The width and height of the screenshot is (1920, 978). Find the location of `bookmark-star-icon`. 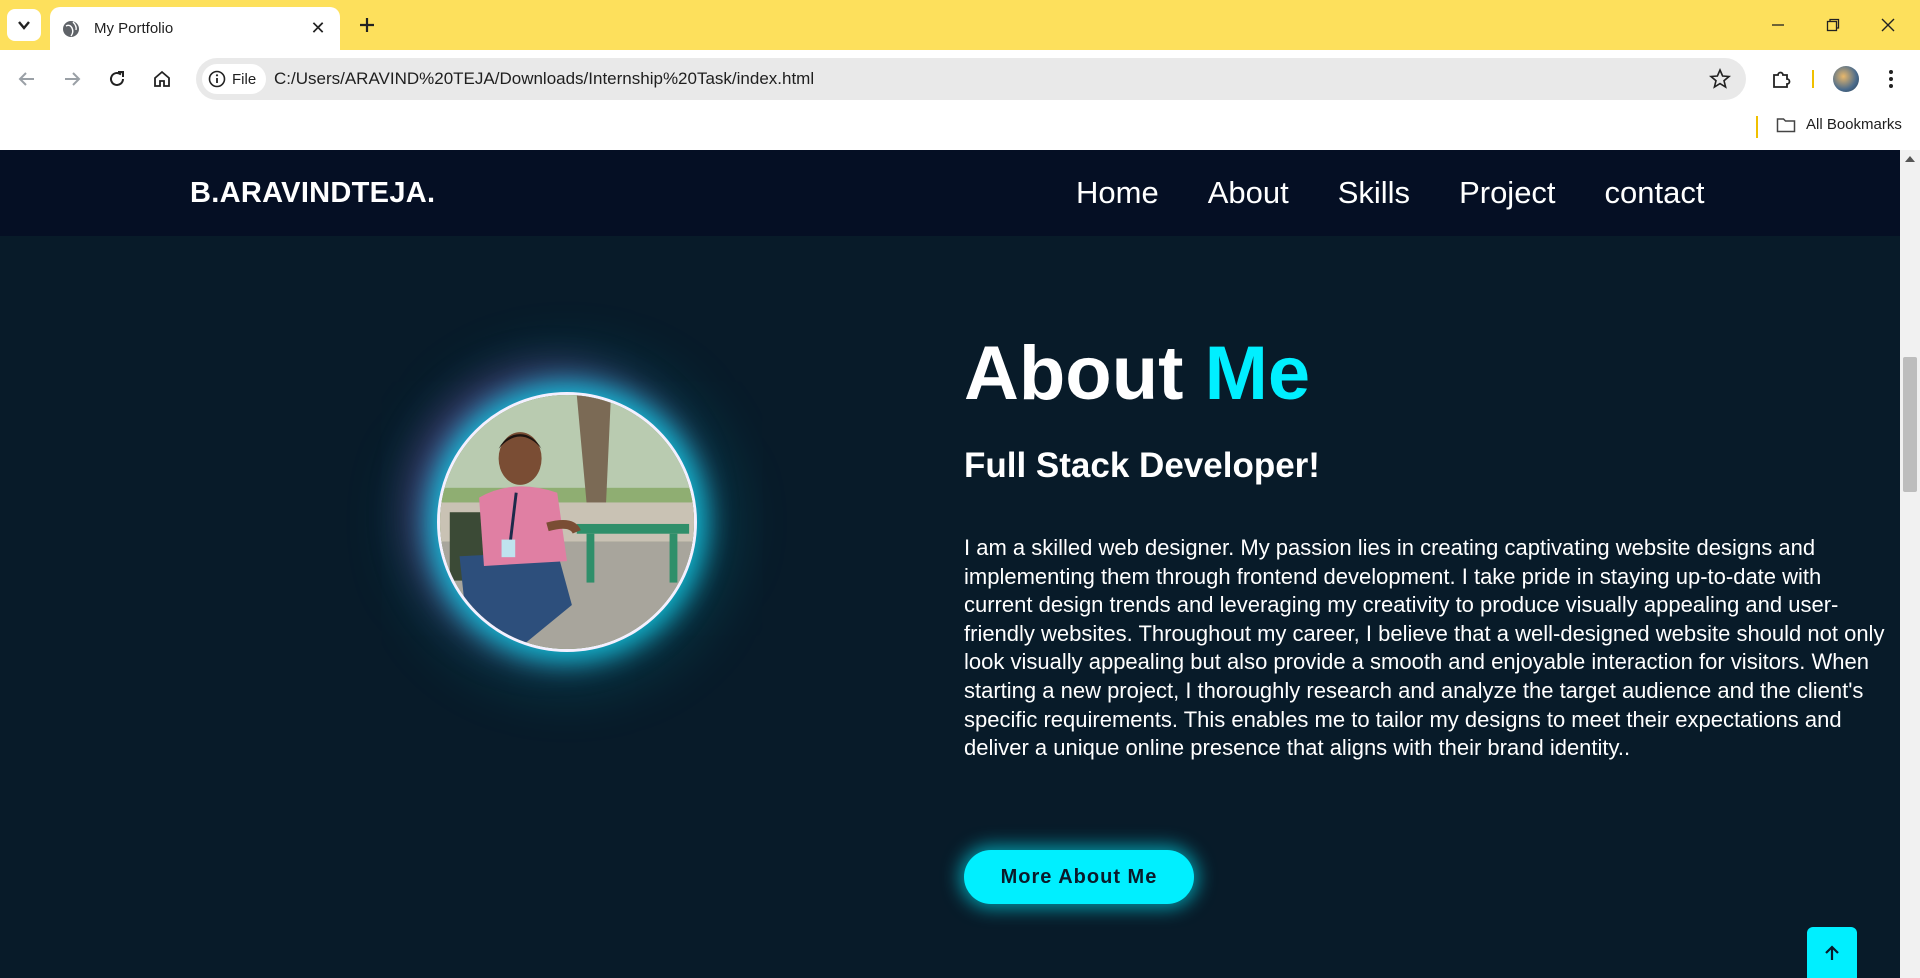

bookmark-star-icon is located at coordinates (1720, 79).